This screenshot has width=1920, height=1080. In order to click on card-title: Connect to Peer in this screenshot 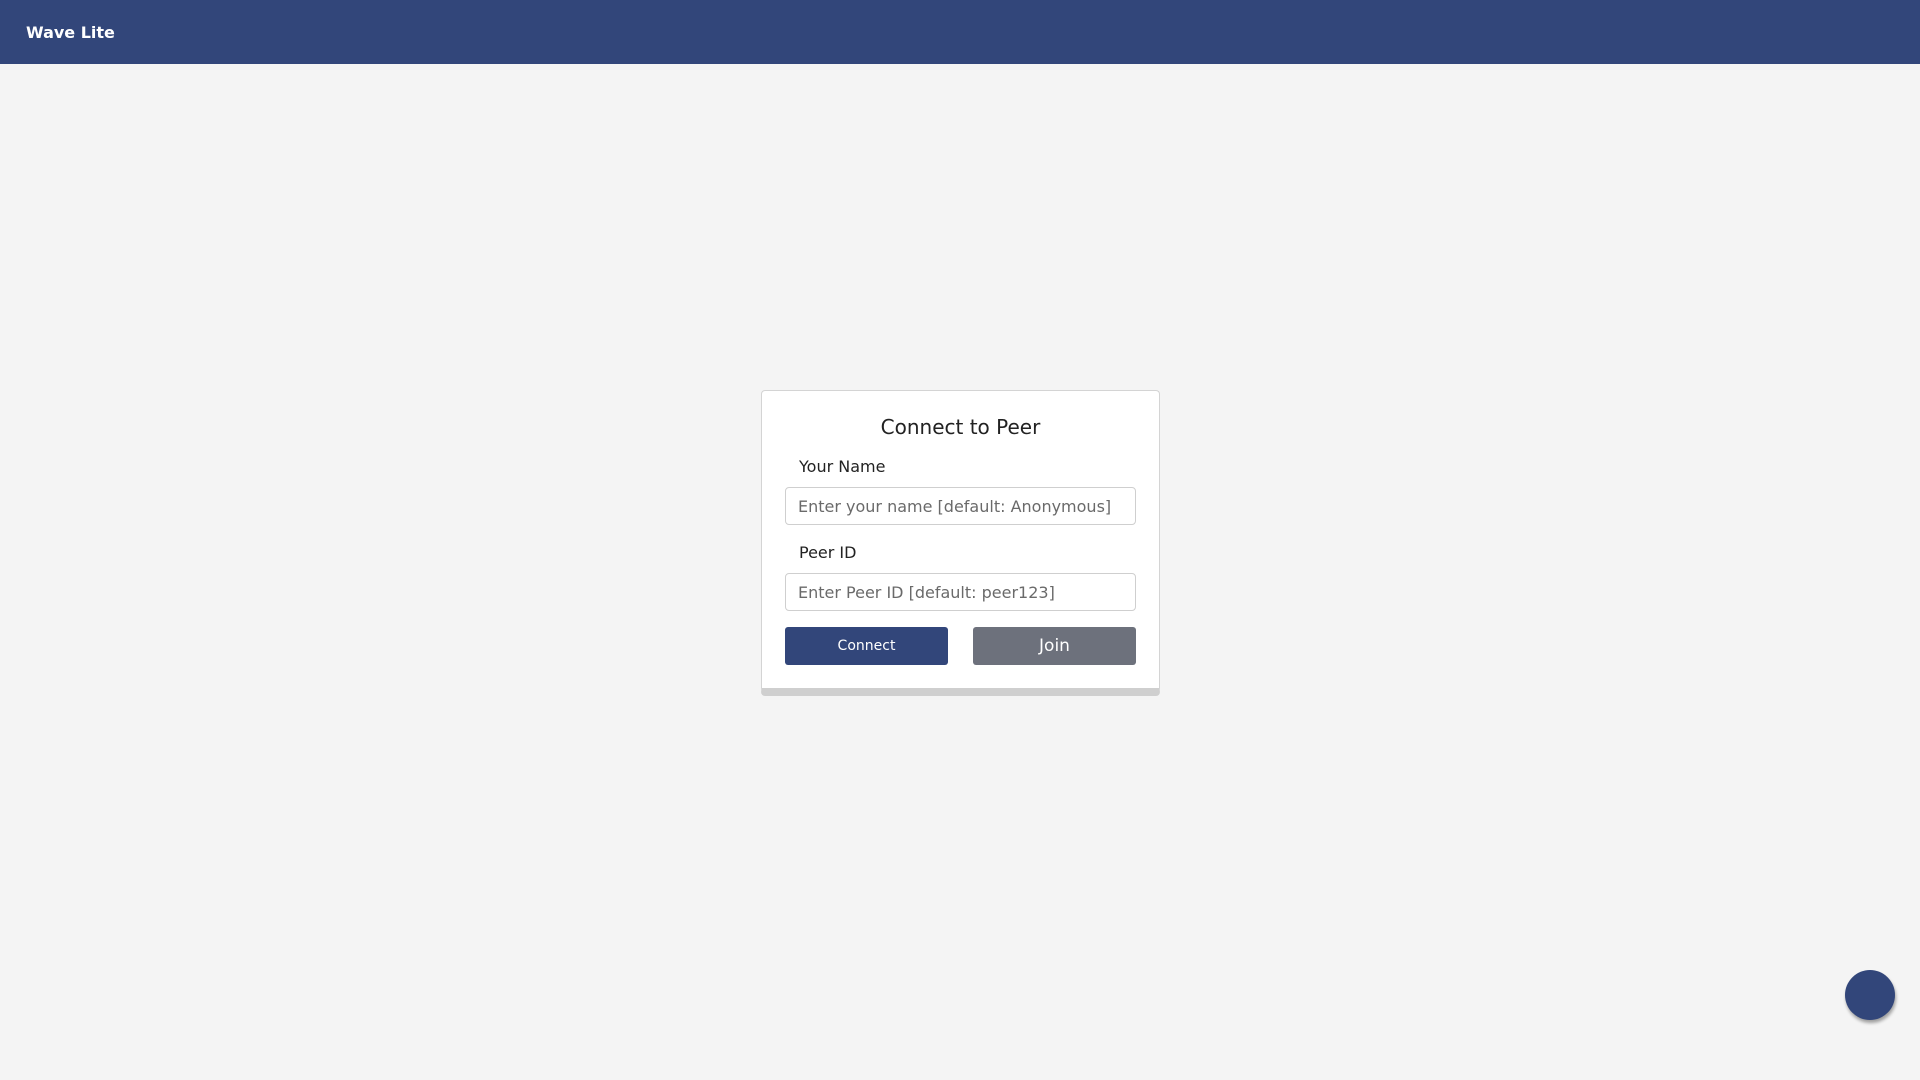, I will do `click(960, 427)`.